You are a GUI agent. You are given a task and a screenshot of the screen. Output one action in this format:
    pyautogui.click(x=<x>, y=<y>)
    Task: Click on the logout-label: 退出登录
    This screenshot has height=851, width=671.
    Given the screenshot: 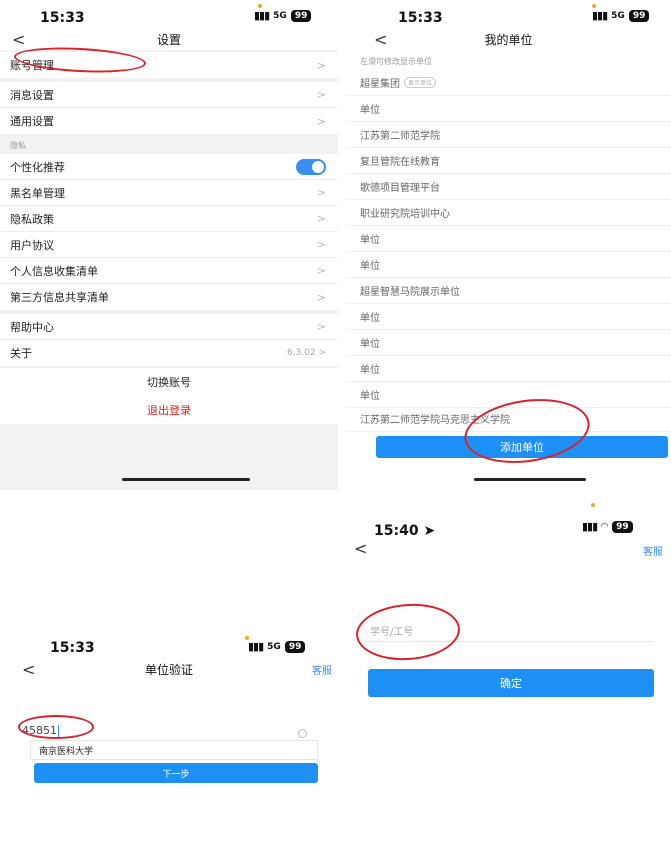 What is the action you would take?
    pyautogui.click(x=169, y=410)
    